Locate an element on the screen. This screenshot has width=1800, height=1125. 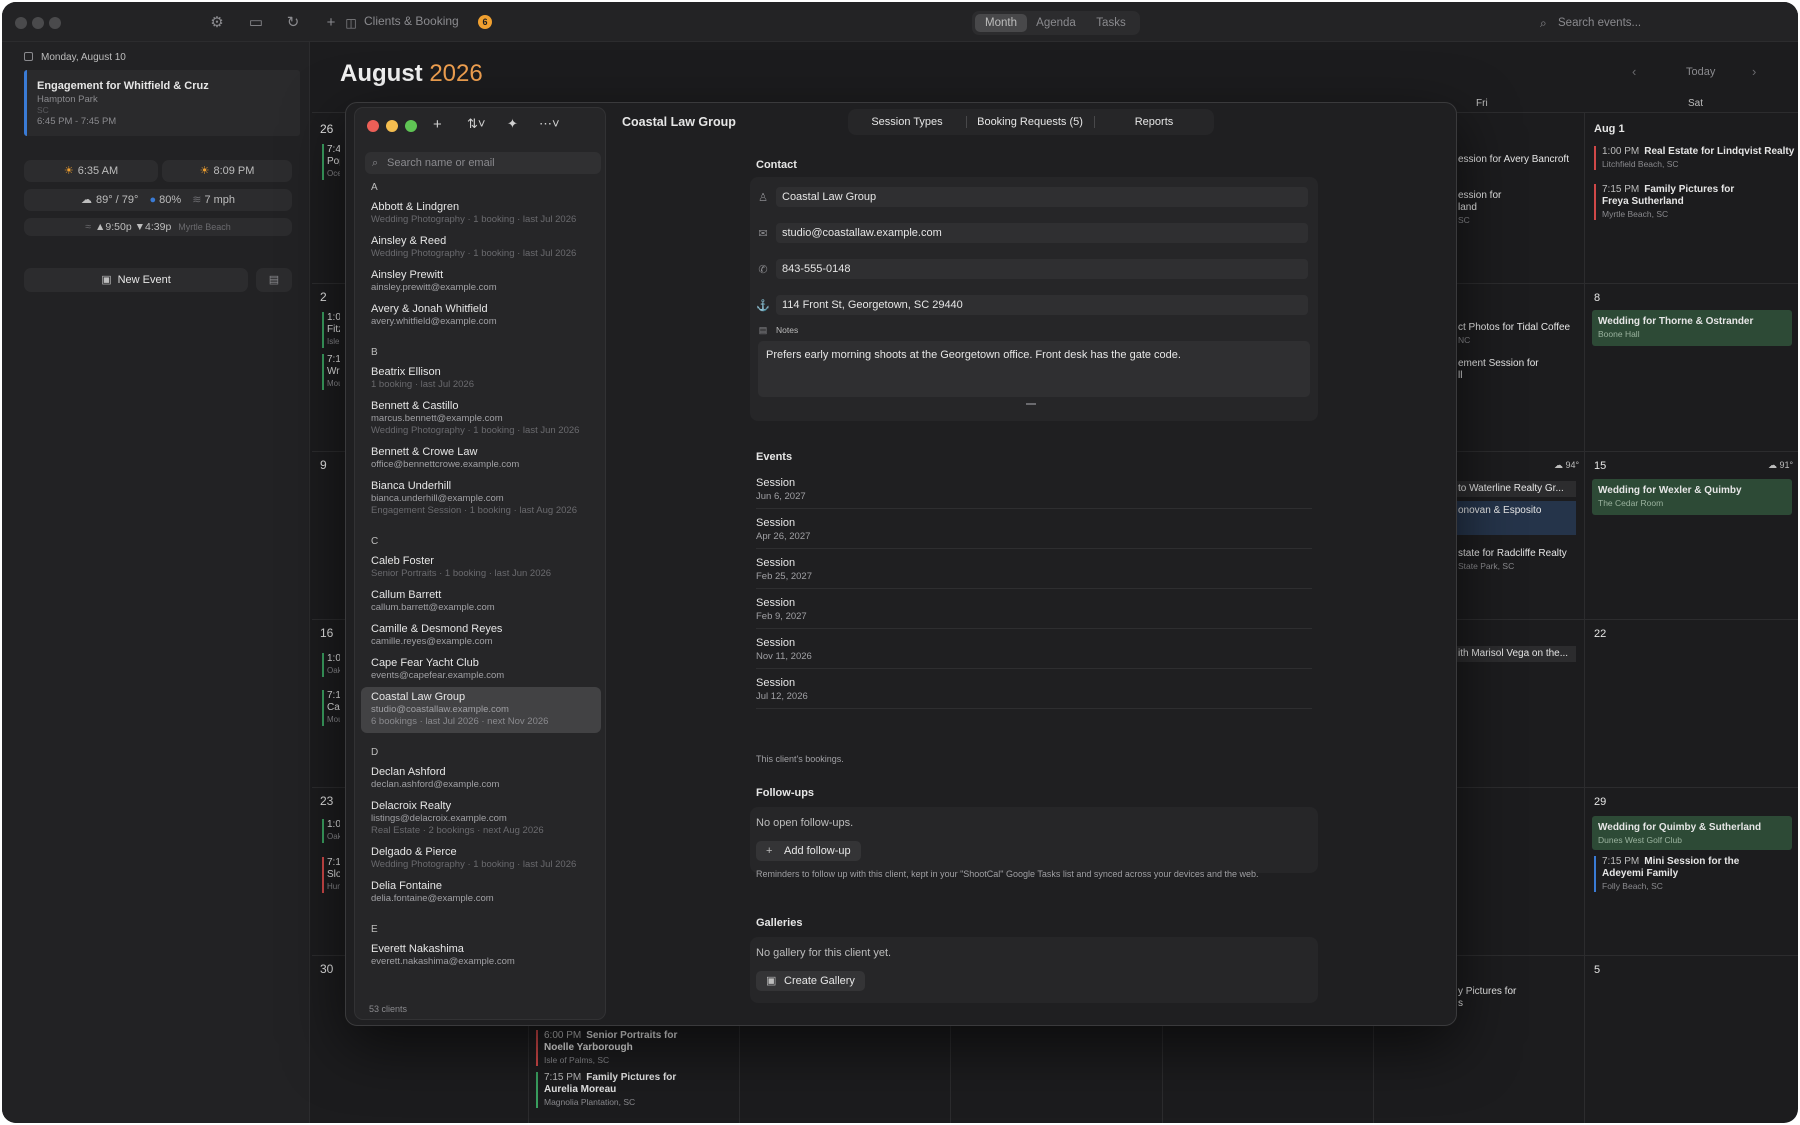
calendar-event: 7:1SloHun is located at coordinates (331, 875).